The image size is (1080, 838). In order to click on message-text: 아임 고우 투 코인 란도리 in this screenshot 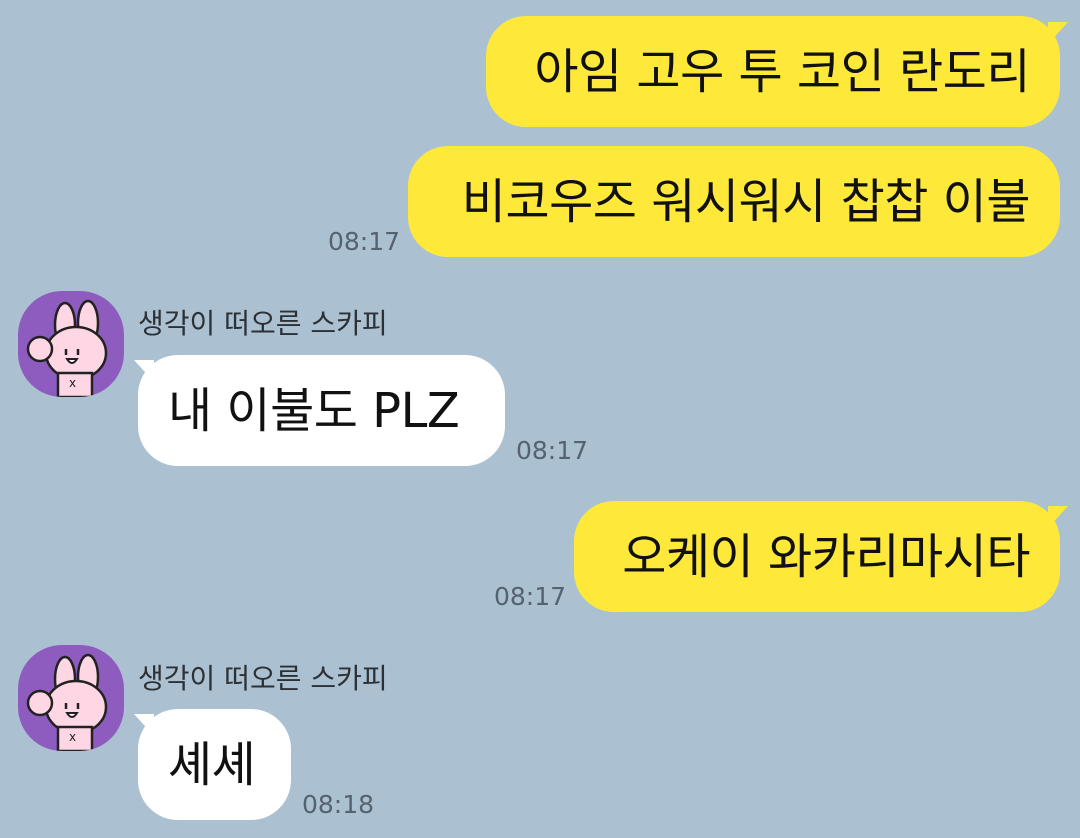, I will do `click(782, 71)`.